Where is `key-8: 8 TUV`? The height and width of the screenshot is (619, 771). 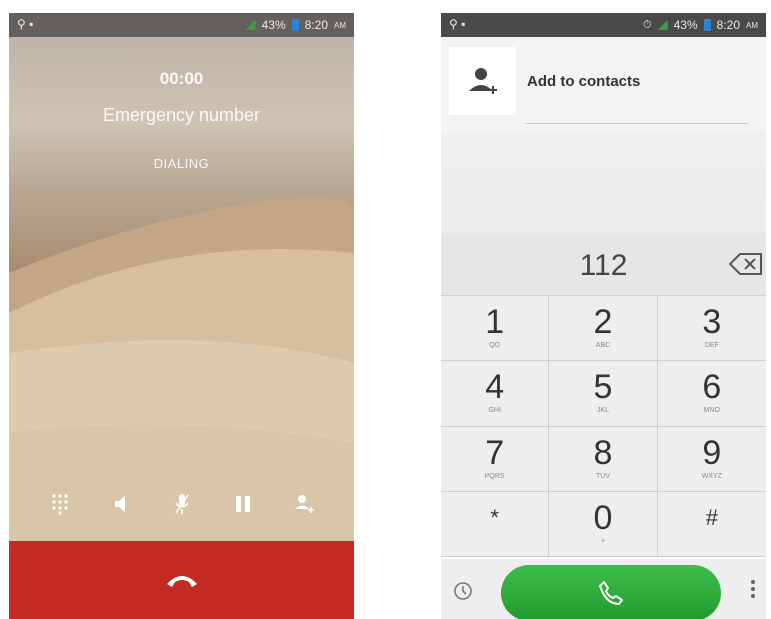 key-8: 8 TUV is located at coordinates (603, 459).